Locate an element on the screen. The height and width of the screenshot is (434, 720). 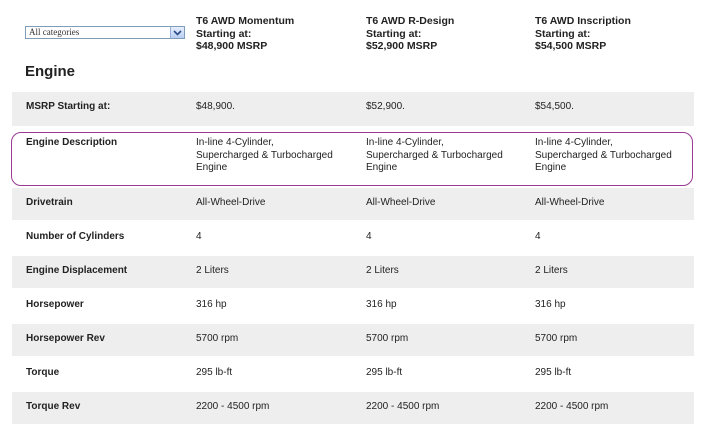
row-value: $52,900. is located at coordinates (385, 106).